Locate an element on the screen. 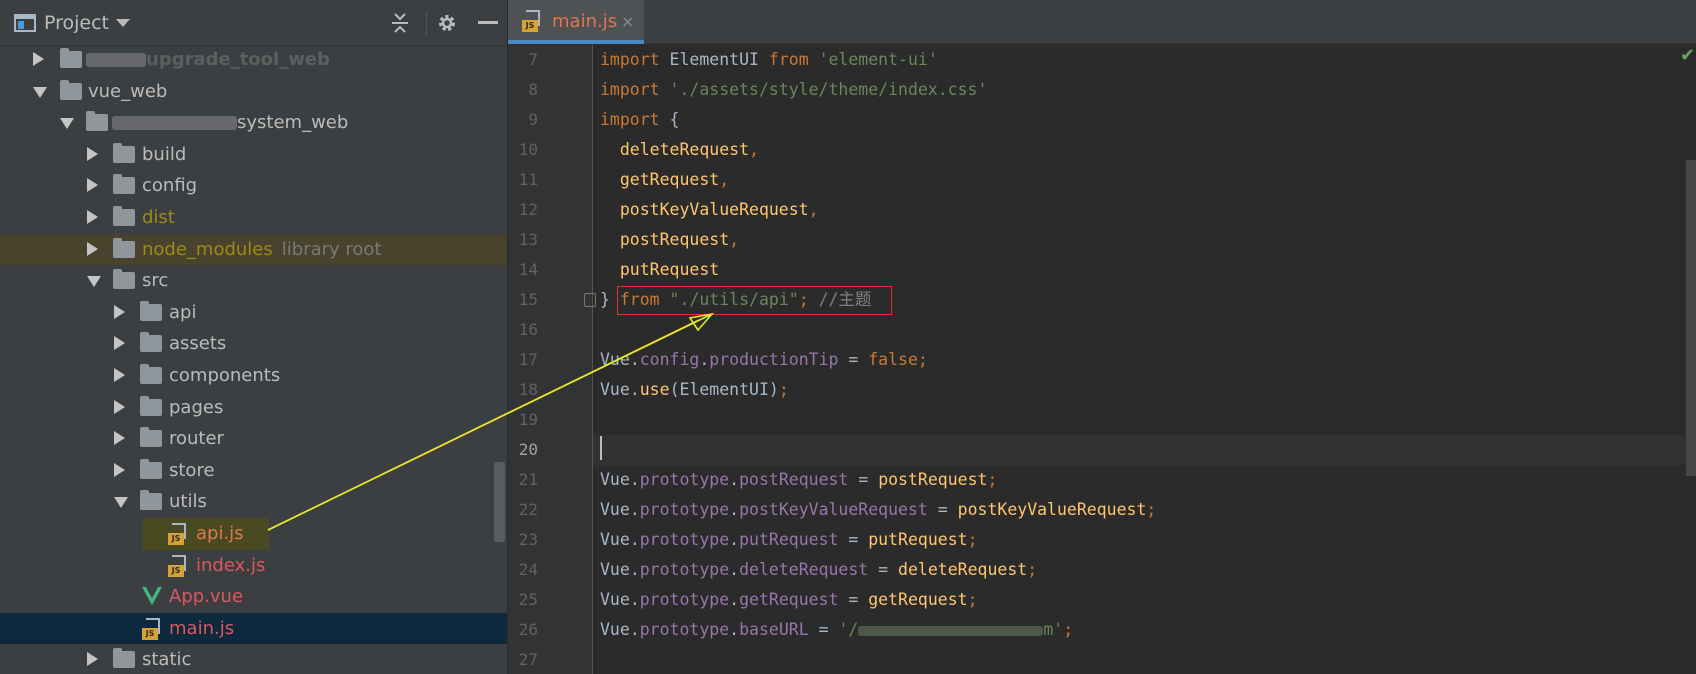  tree-item-components: components is located at coordinates (253, 376).